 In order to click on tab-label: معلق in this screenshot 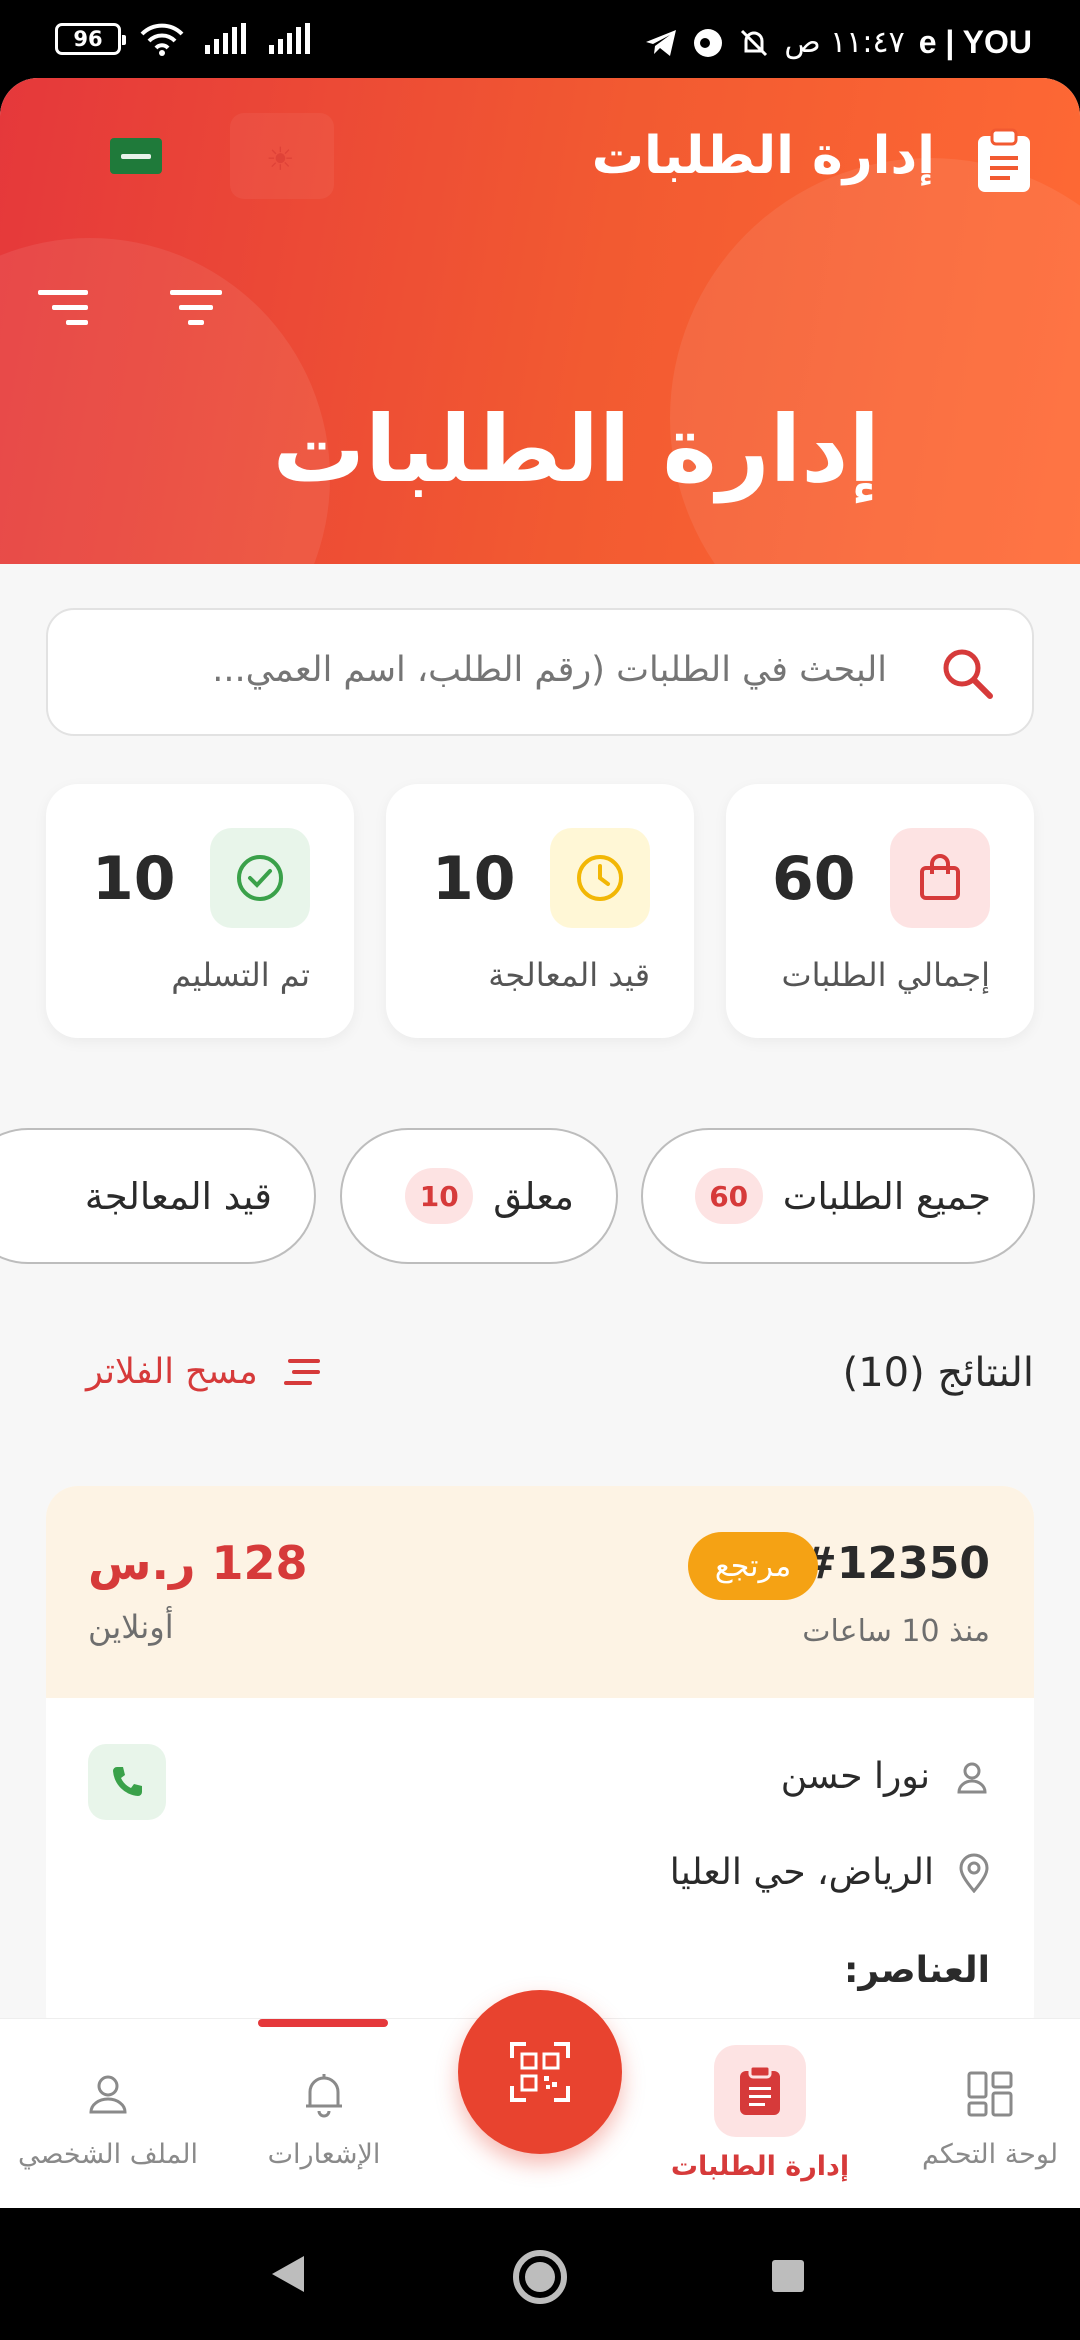, I will do `click(533, 1196)`.